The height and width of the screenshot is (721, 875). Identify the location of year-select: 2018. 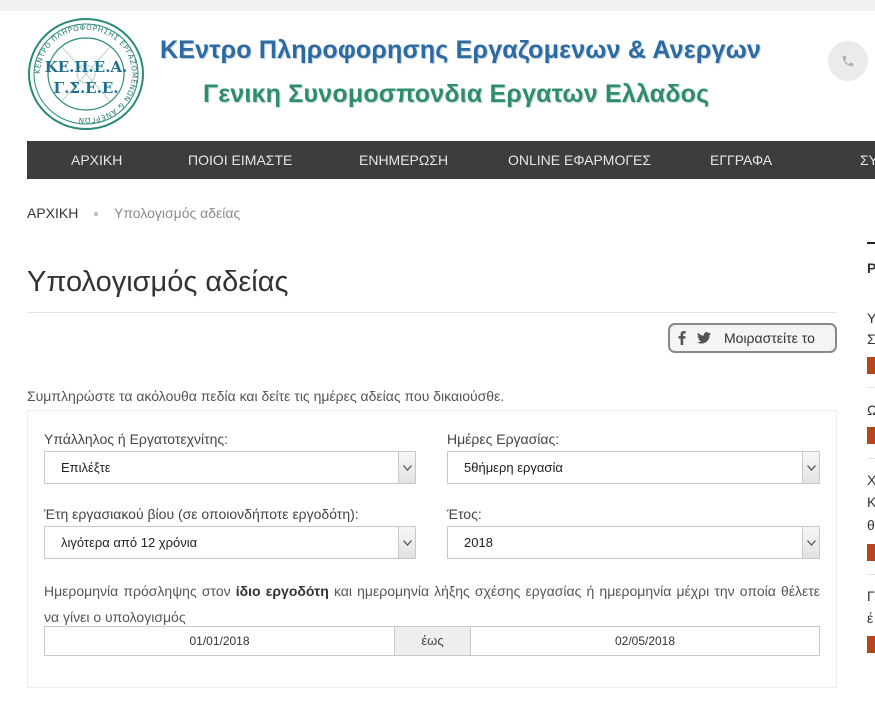
(633, 542).